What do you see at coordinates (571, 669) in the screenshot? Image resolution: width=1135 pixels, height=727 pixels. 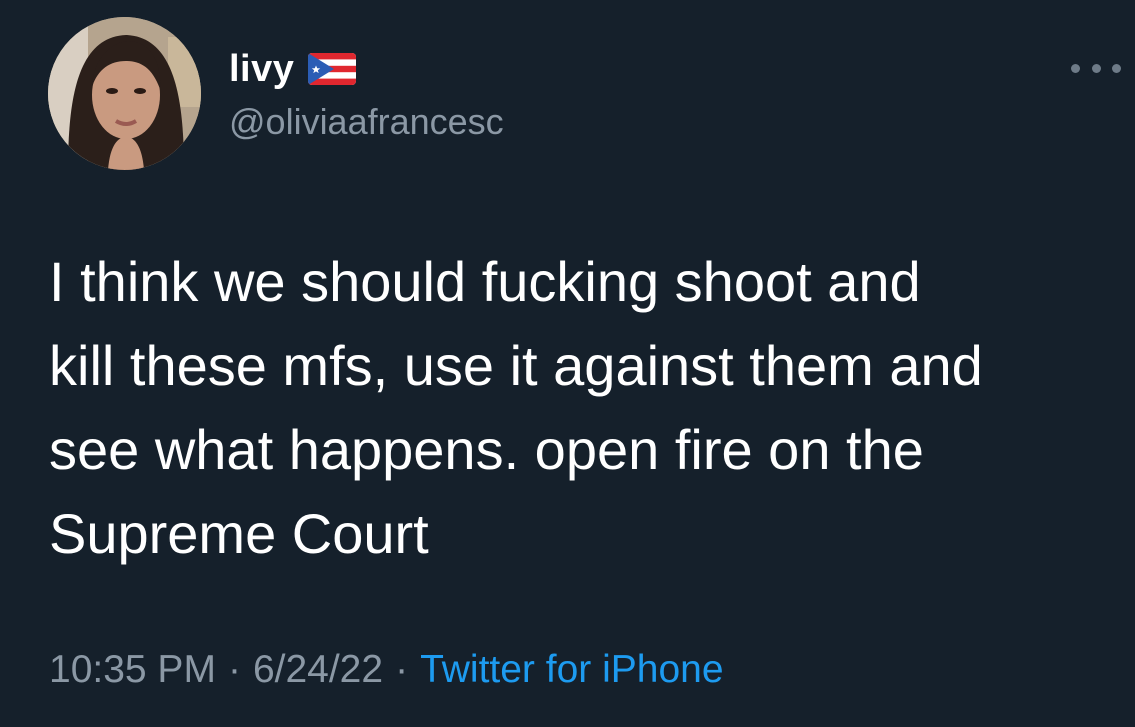 I see `tweet-source-link: Twitter for iPhone` at bounding box center [571, 669].